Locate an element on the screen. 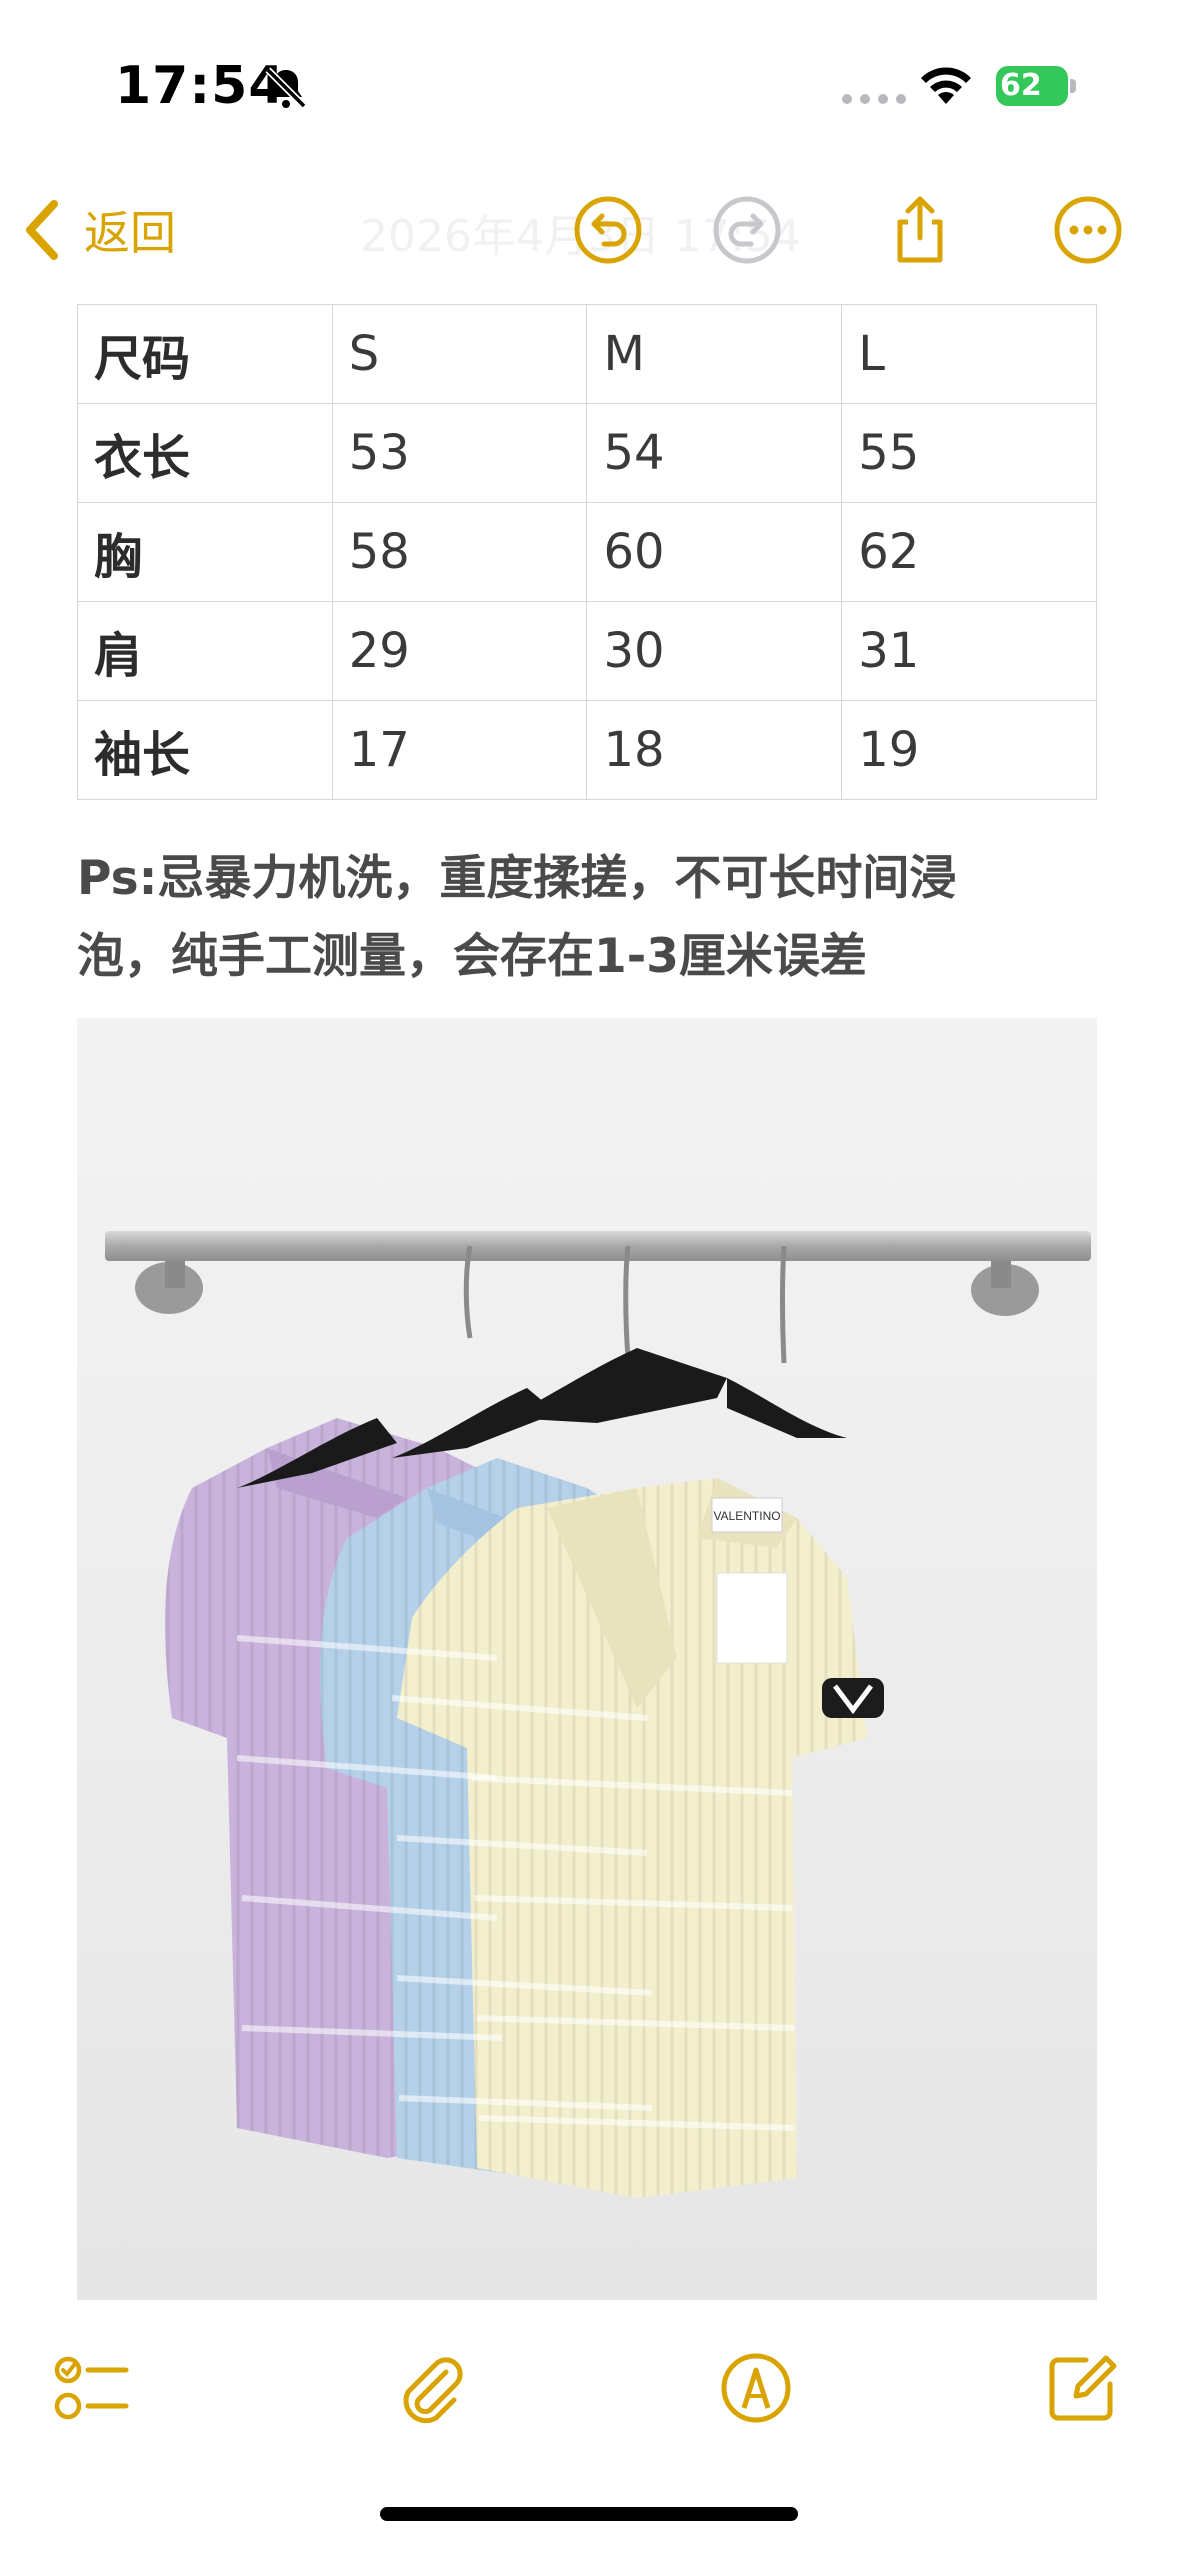  table-cell: 肩 is located at coordinates (205, 651).